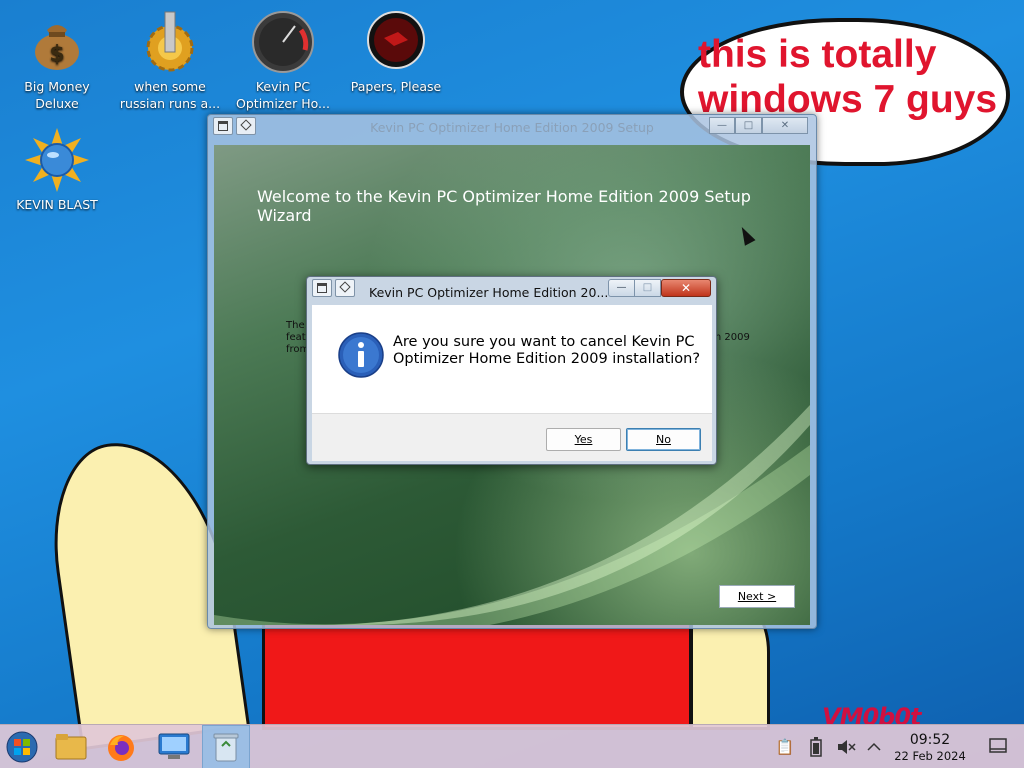 This screenshot has width=1024, height=768. I want to click on taskbar-file-manager, so click(71, 746).